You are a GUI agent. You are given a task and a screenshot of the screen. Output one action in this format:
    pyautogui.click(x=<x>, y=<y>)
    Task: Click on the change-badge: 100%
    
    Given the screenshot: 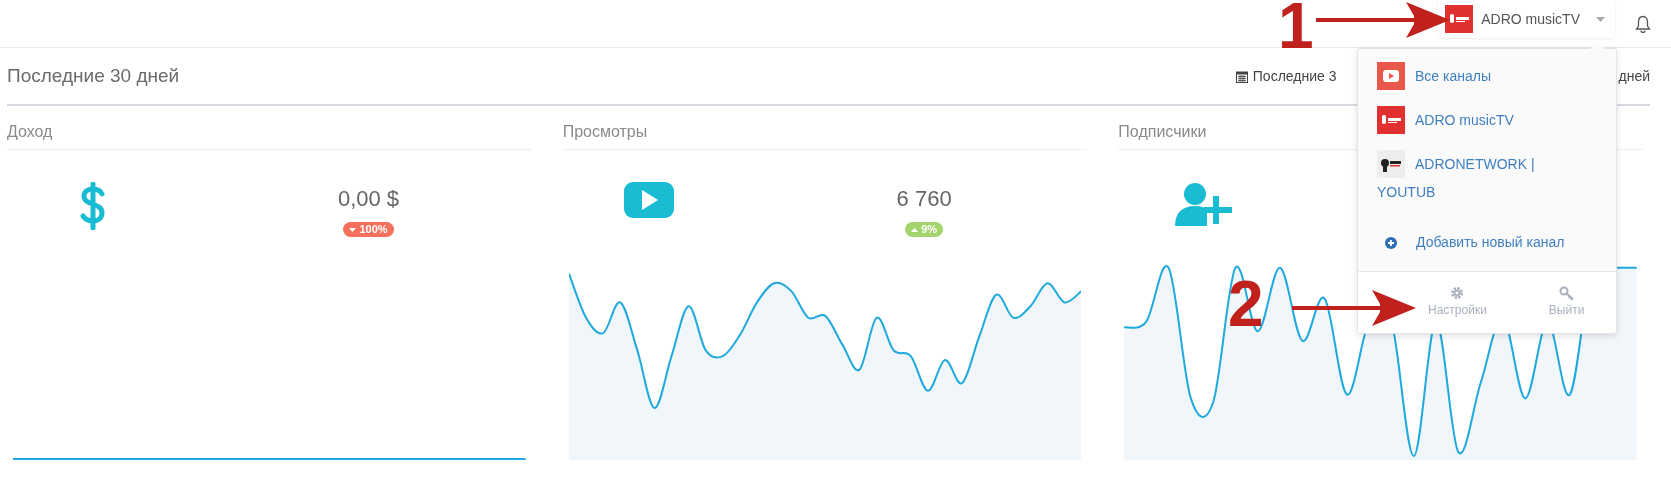 What is the action you would take?
    pyautogui.click(x=368, y=229)
    